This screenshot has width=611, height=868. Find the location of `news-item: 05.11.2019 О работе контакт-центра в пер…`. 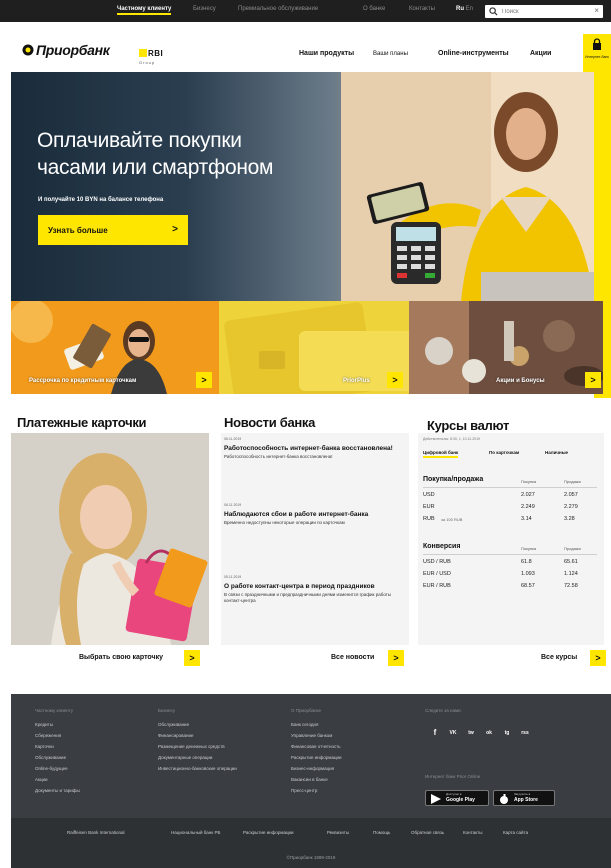

news-item: 05.11.2019 О работе контакт-центра в пер… is located at coordinates (314, 589).